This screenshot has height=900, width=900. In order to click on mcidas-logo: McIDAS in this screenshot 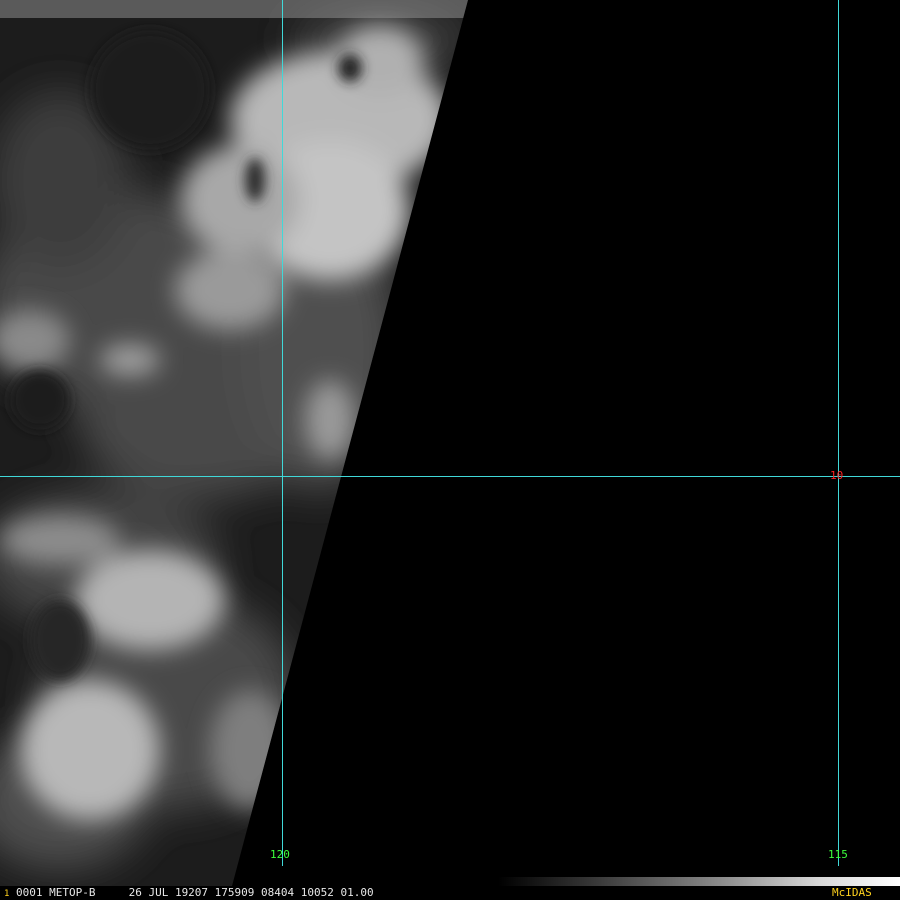, I will do `click(852, 892)`.